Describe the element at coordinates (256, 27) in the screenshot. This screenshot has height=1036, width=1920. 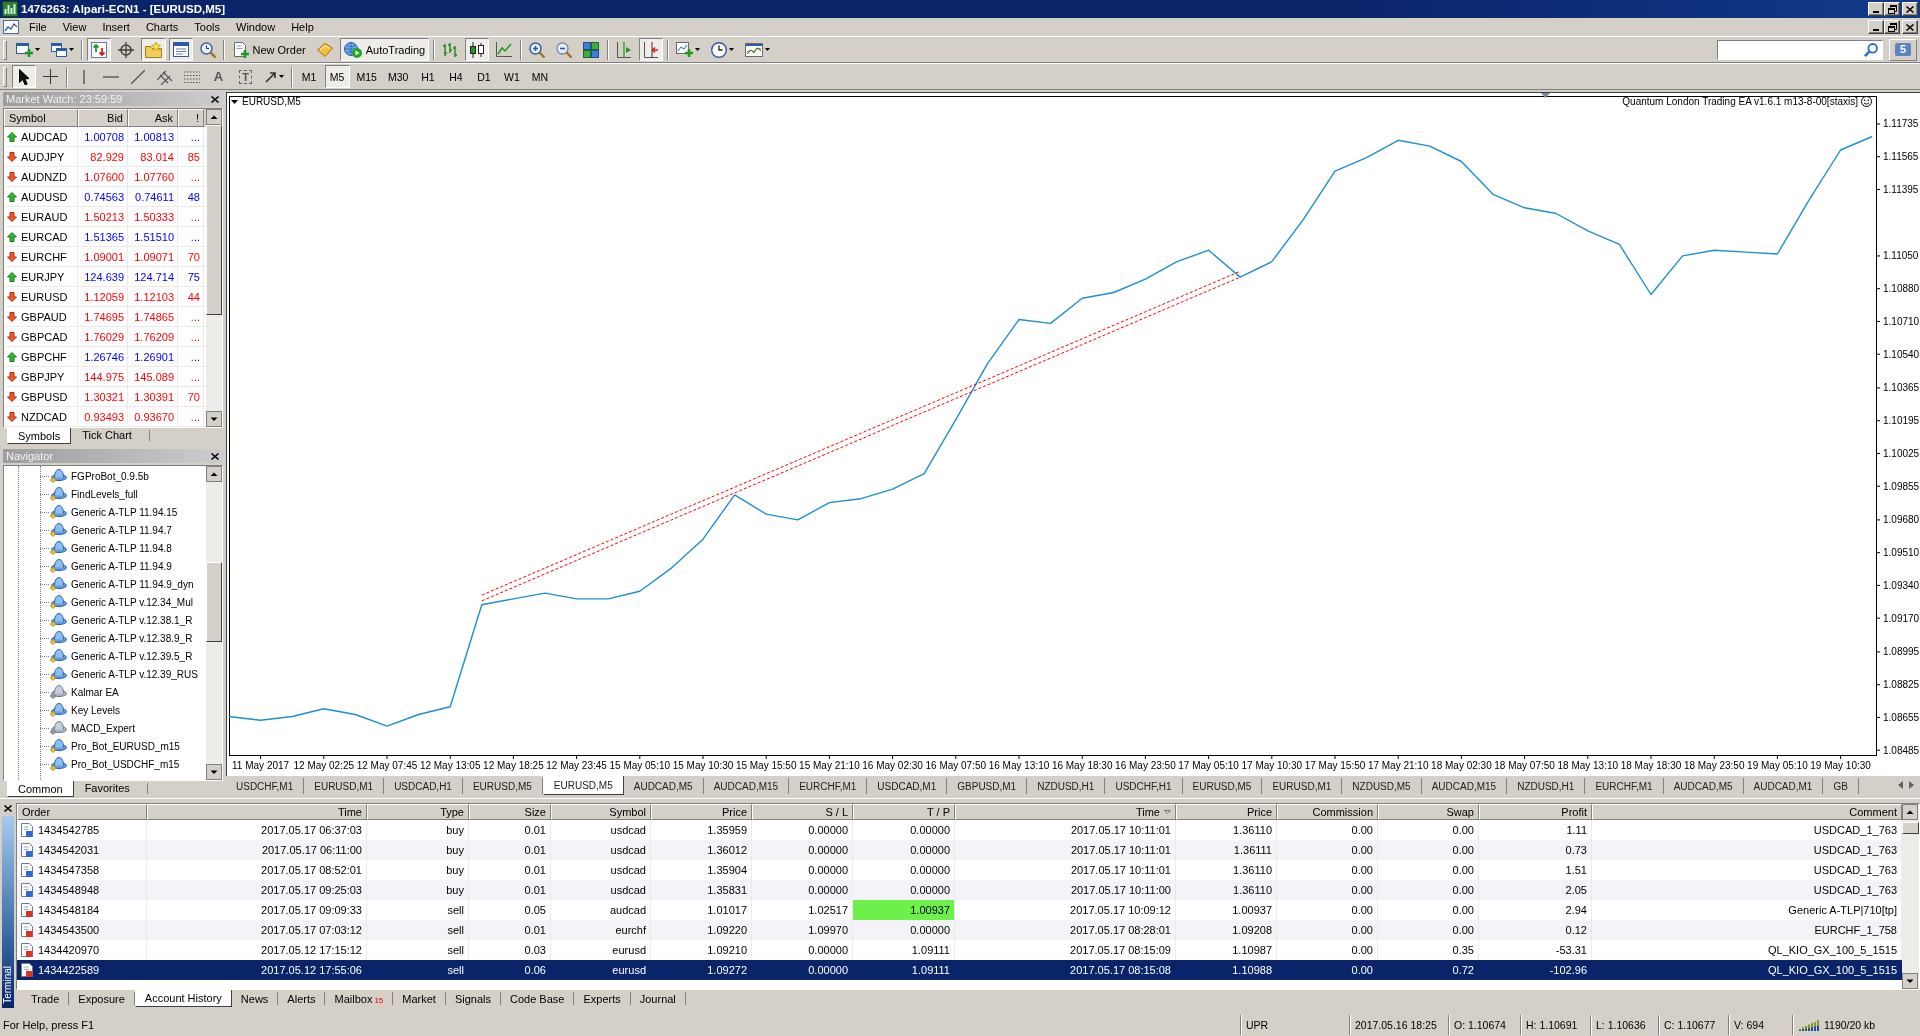
I see `menu-item: Window` at that location.